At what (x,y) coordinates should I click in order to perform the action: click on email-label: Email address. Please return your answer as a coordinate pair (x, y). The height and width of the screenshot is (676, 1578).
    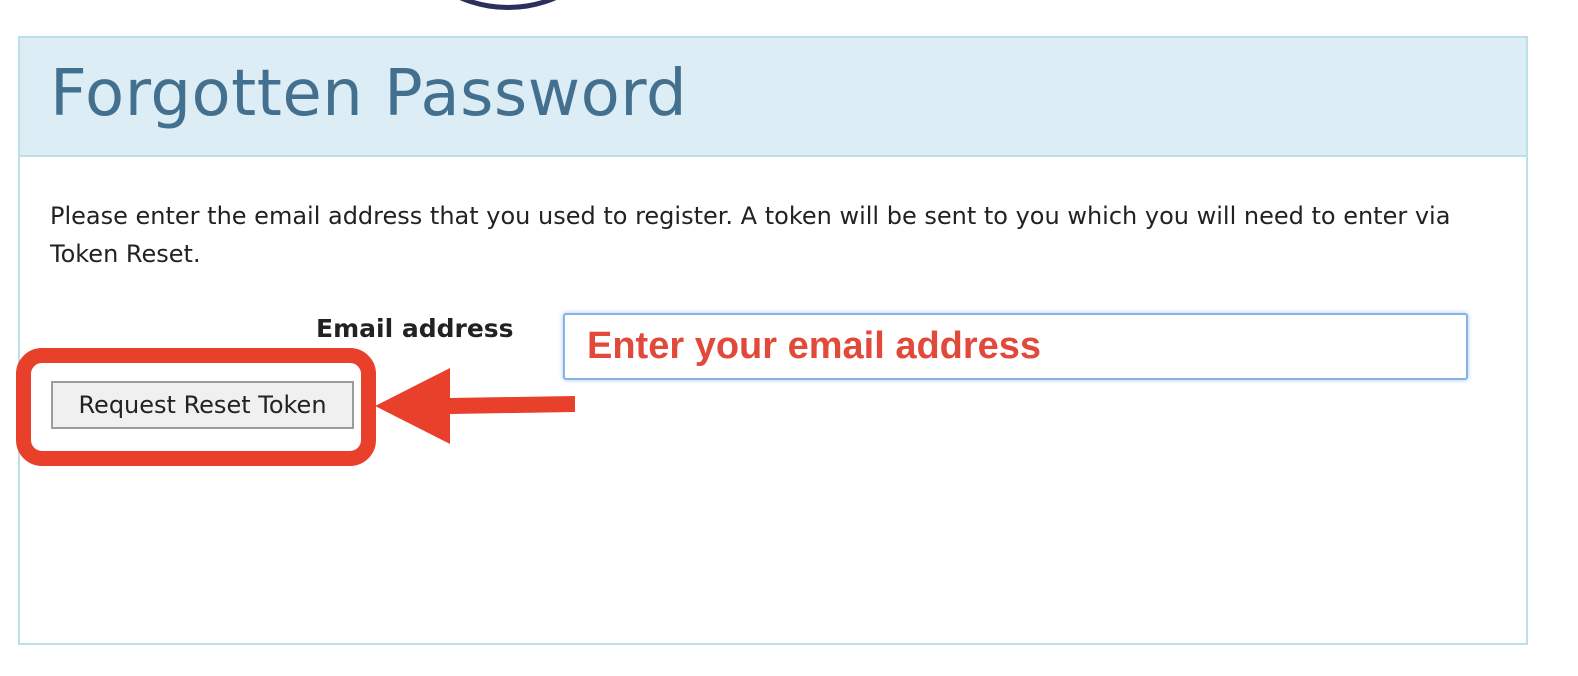
    Looking at the image, I should click on (415, 328).